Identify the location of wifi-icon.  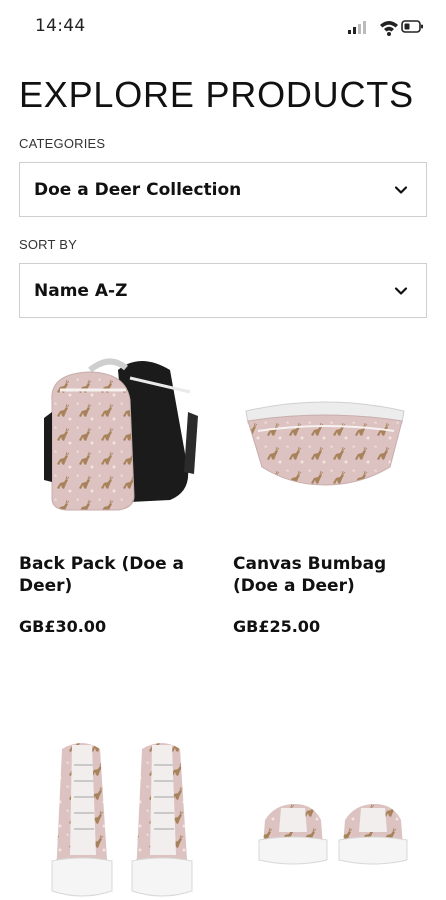
(389, 28).